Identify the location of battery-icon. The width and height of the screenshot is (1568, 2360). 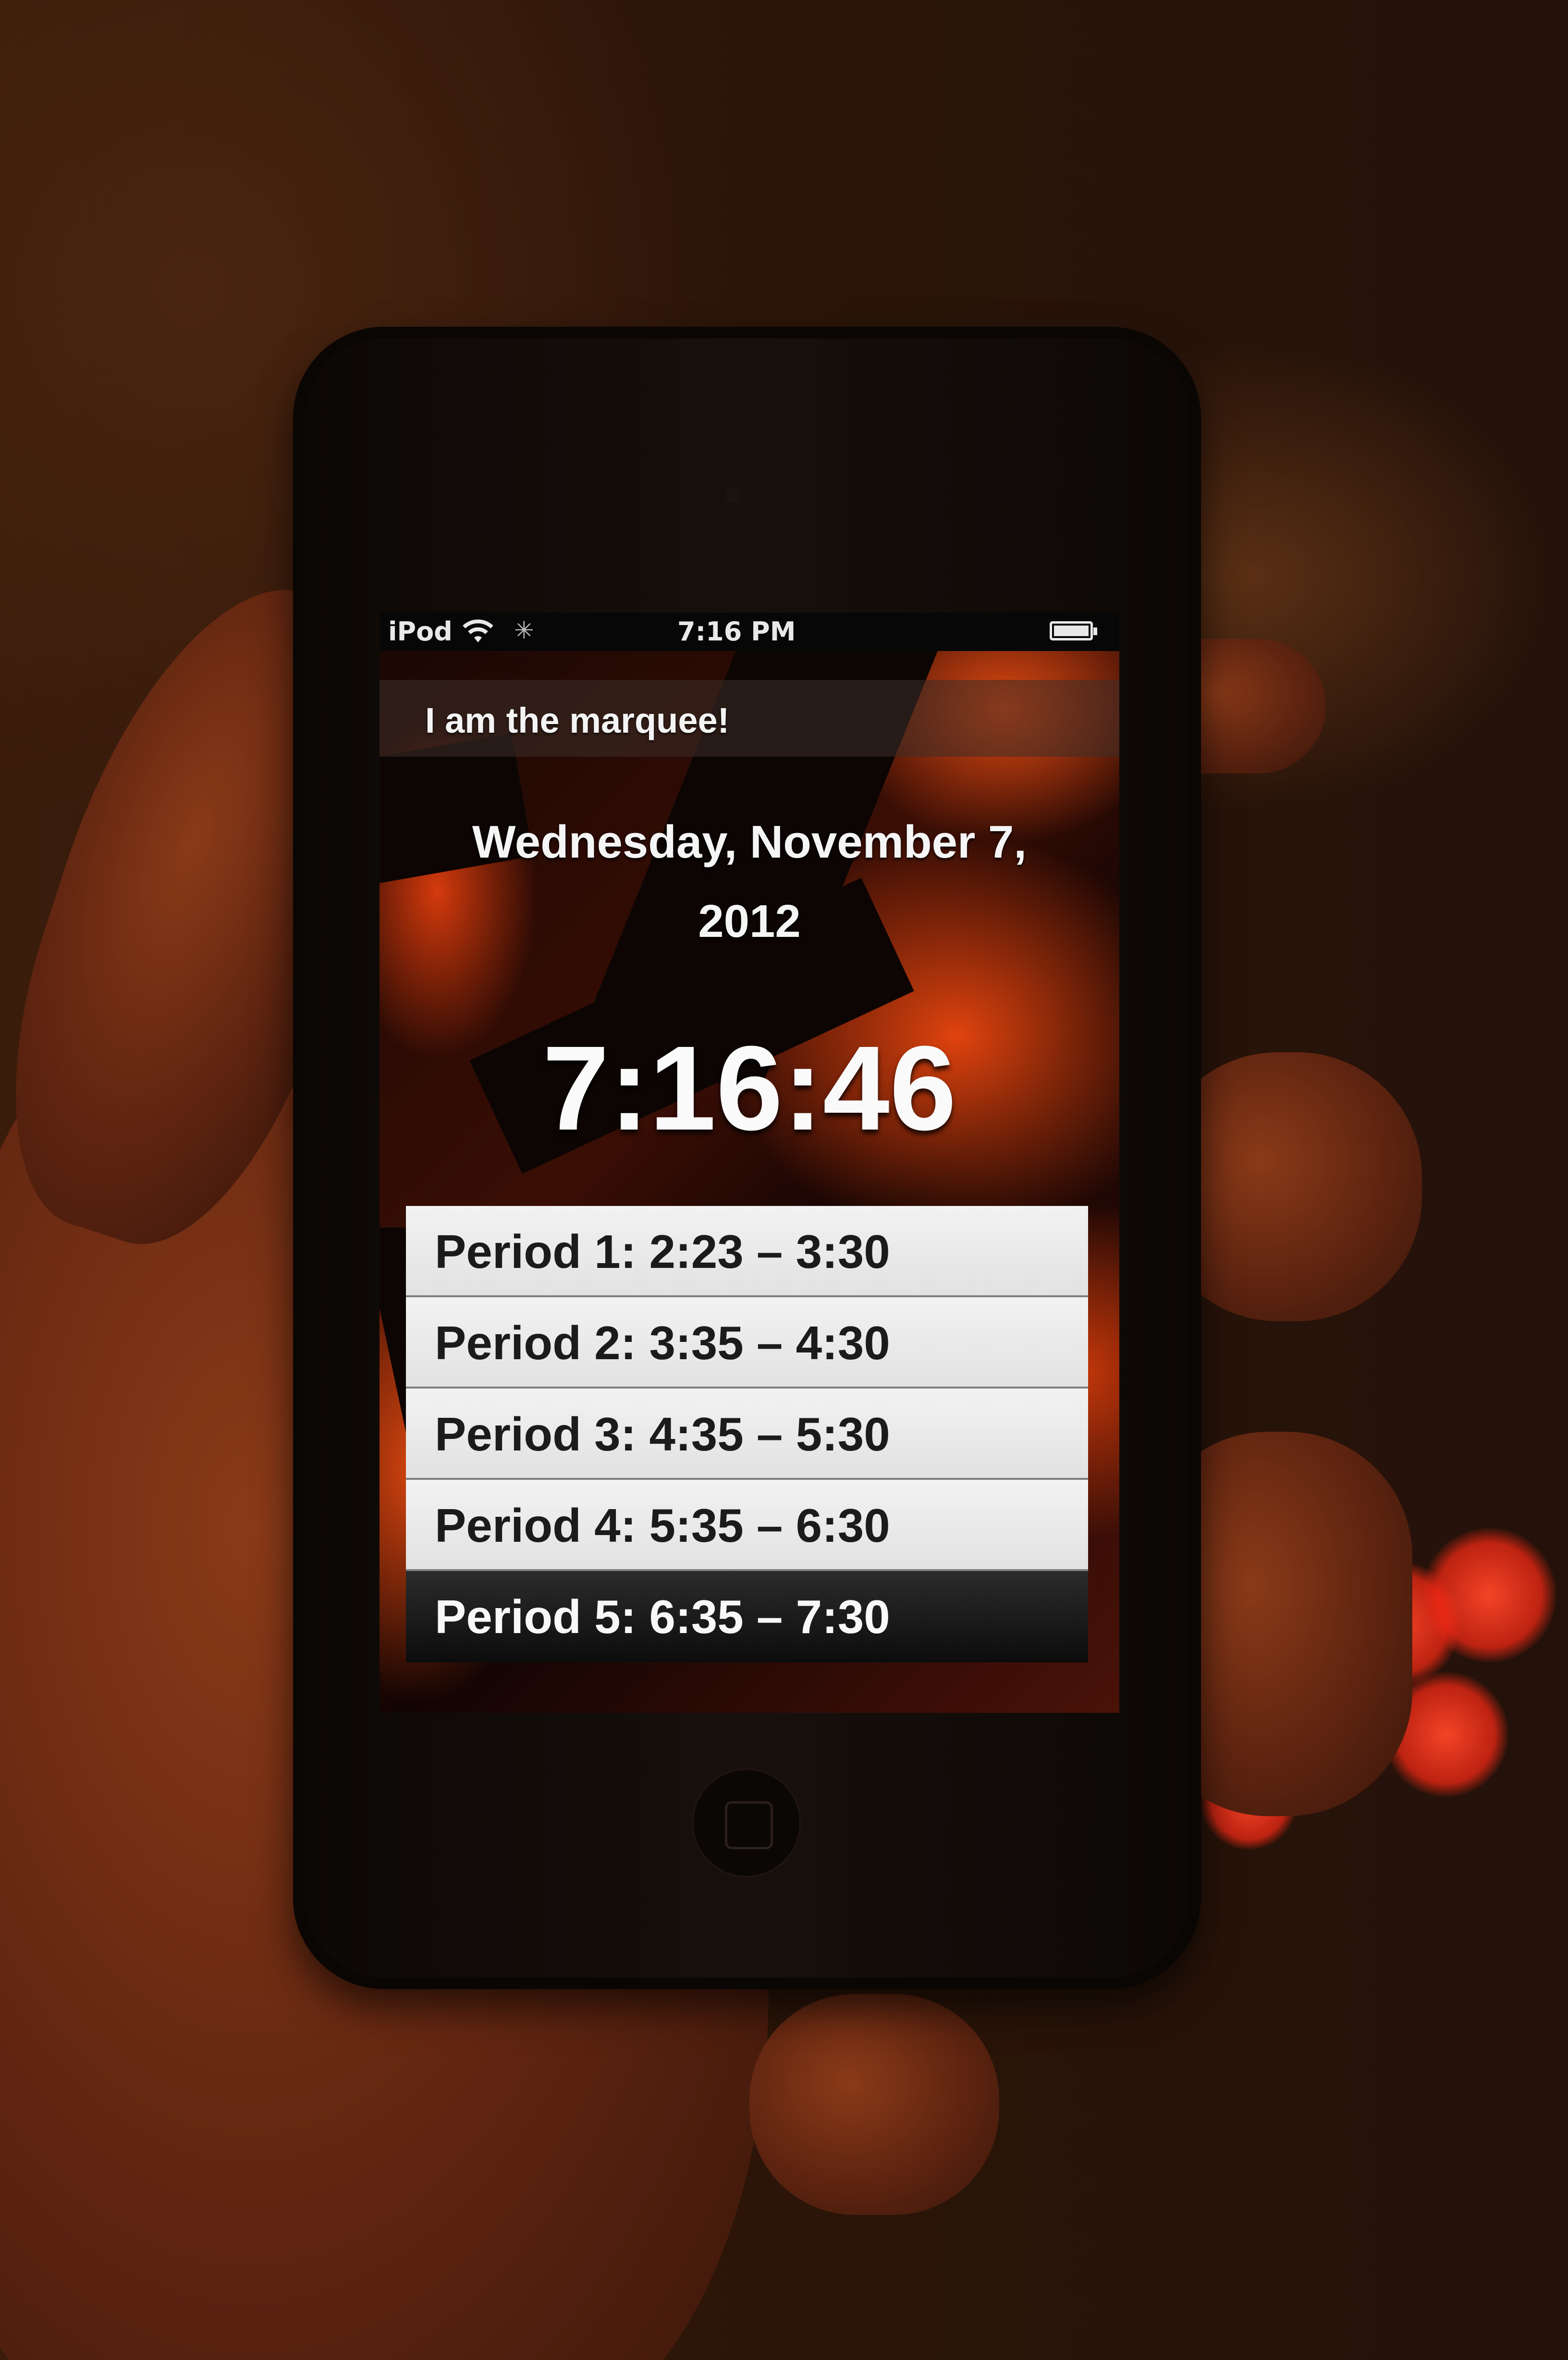
(1073, 630).